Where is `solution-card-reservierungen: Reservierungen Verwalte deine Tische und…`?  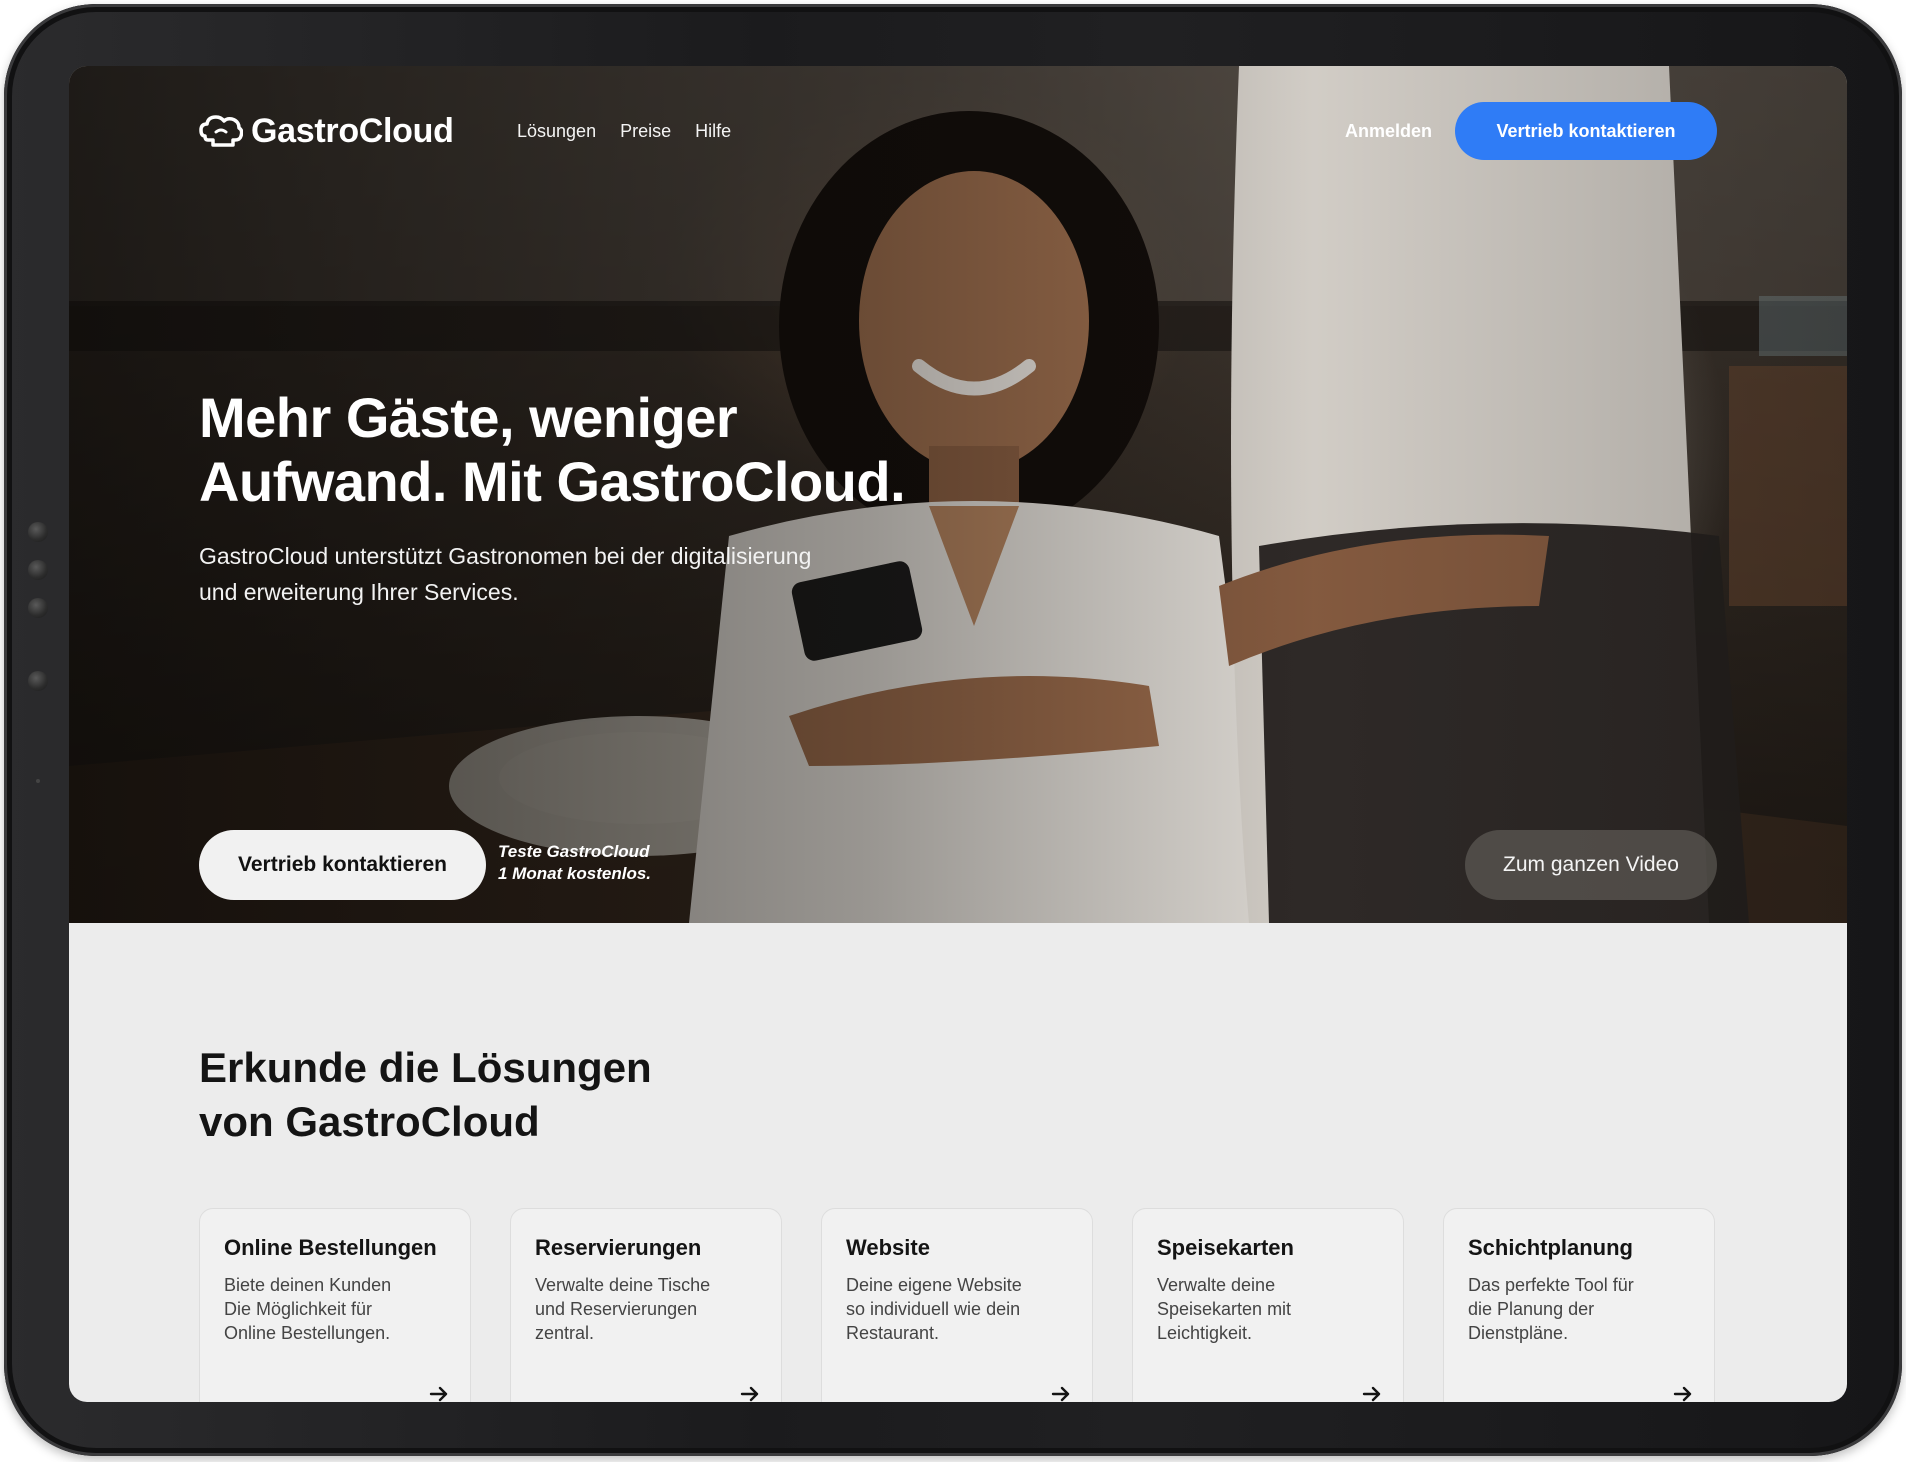
solution-card-reservierungen: Reservierungen Verwalte deine Tische und… is located at coordinates (646, 1305).